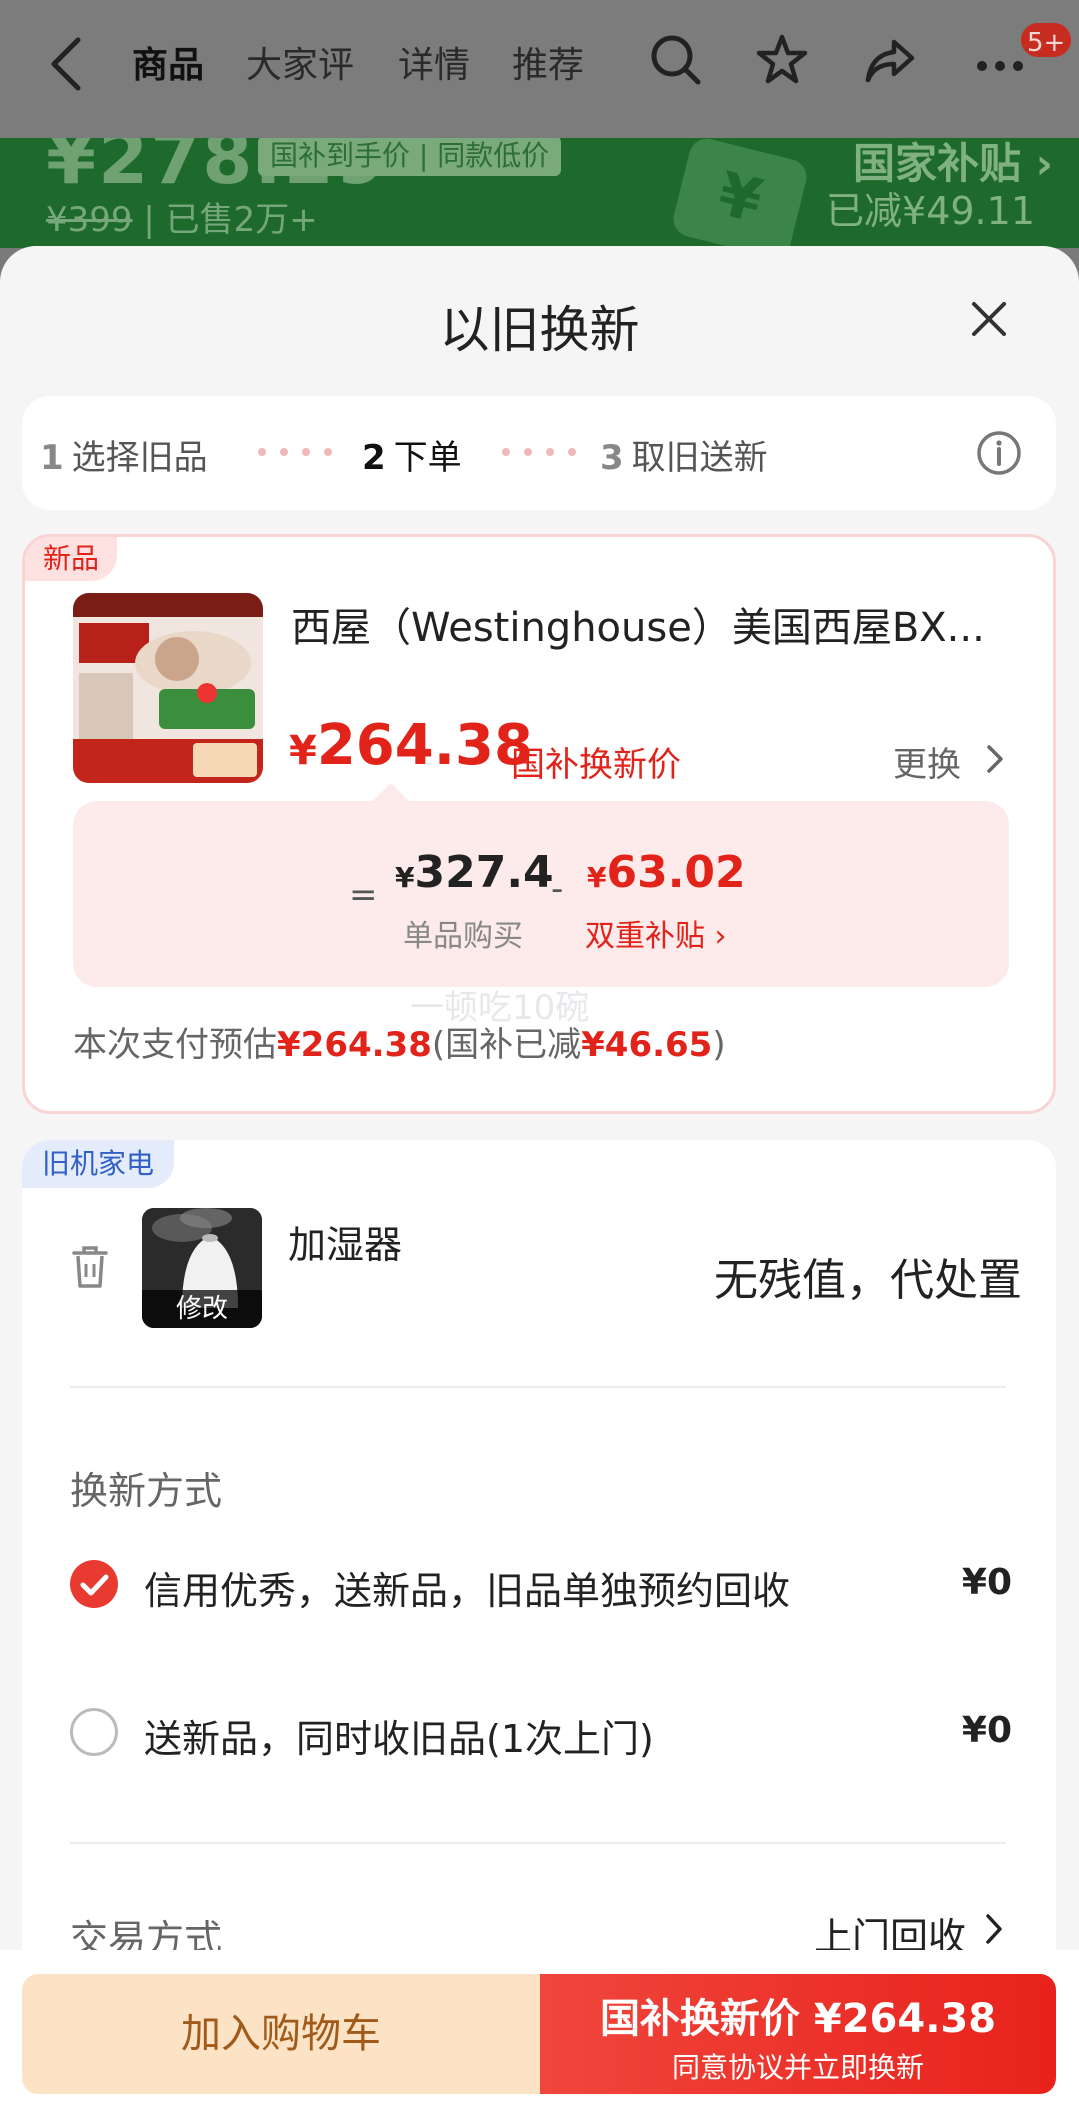 The width and height of the screenshot is (1079, 2111). I want to click on info-icon, so click(999, 453).